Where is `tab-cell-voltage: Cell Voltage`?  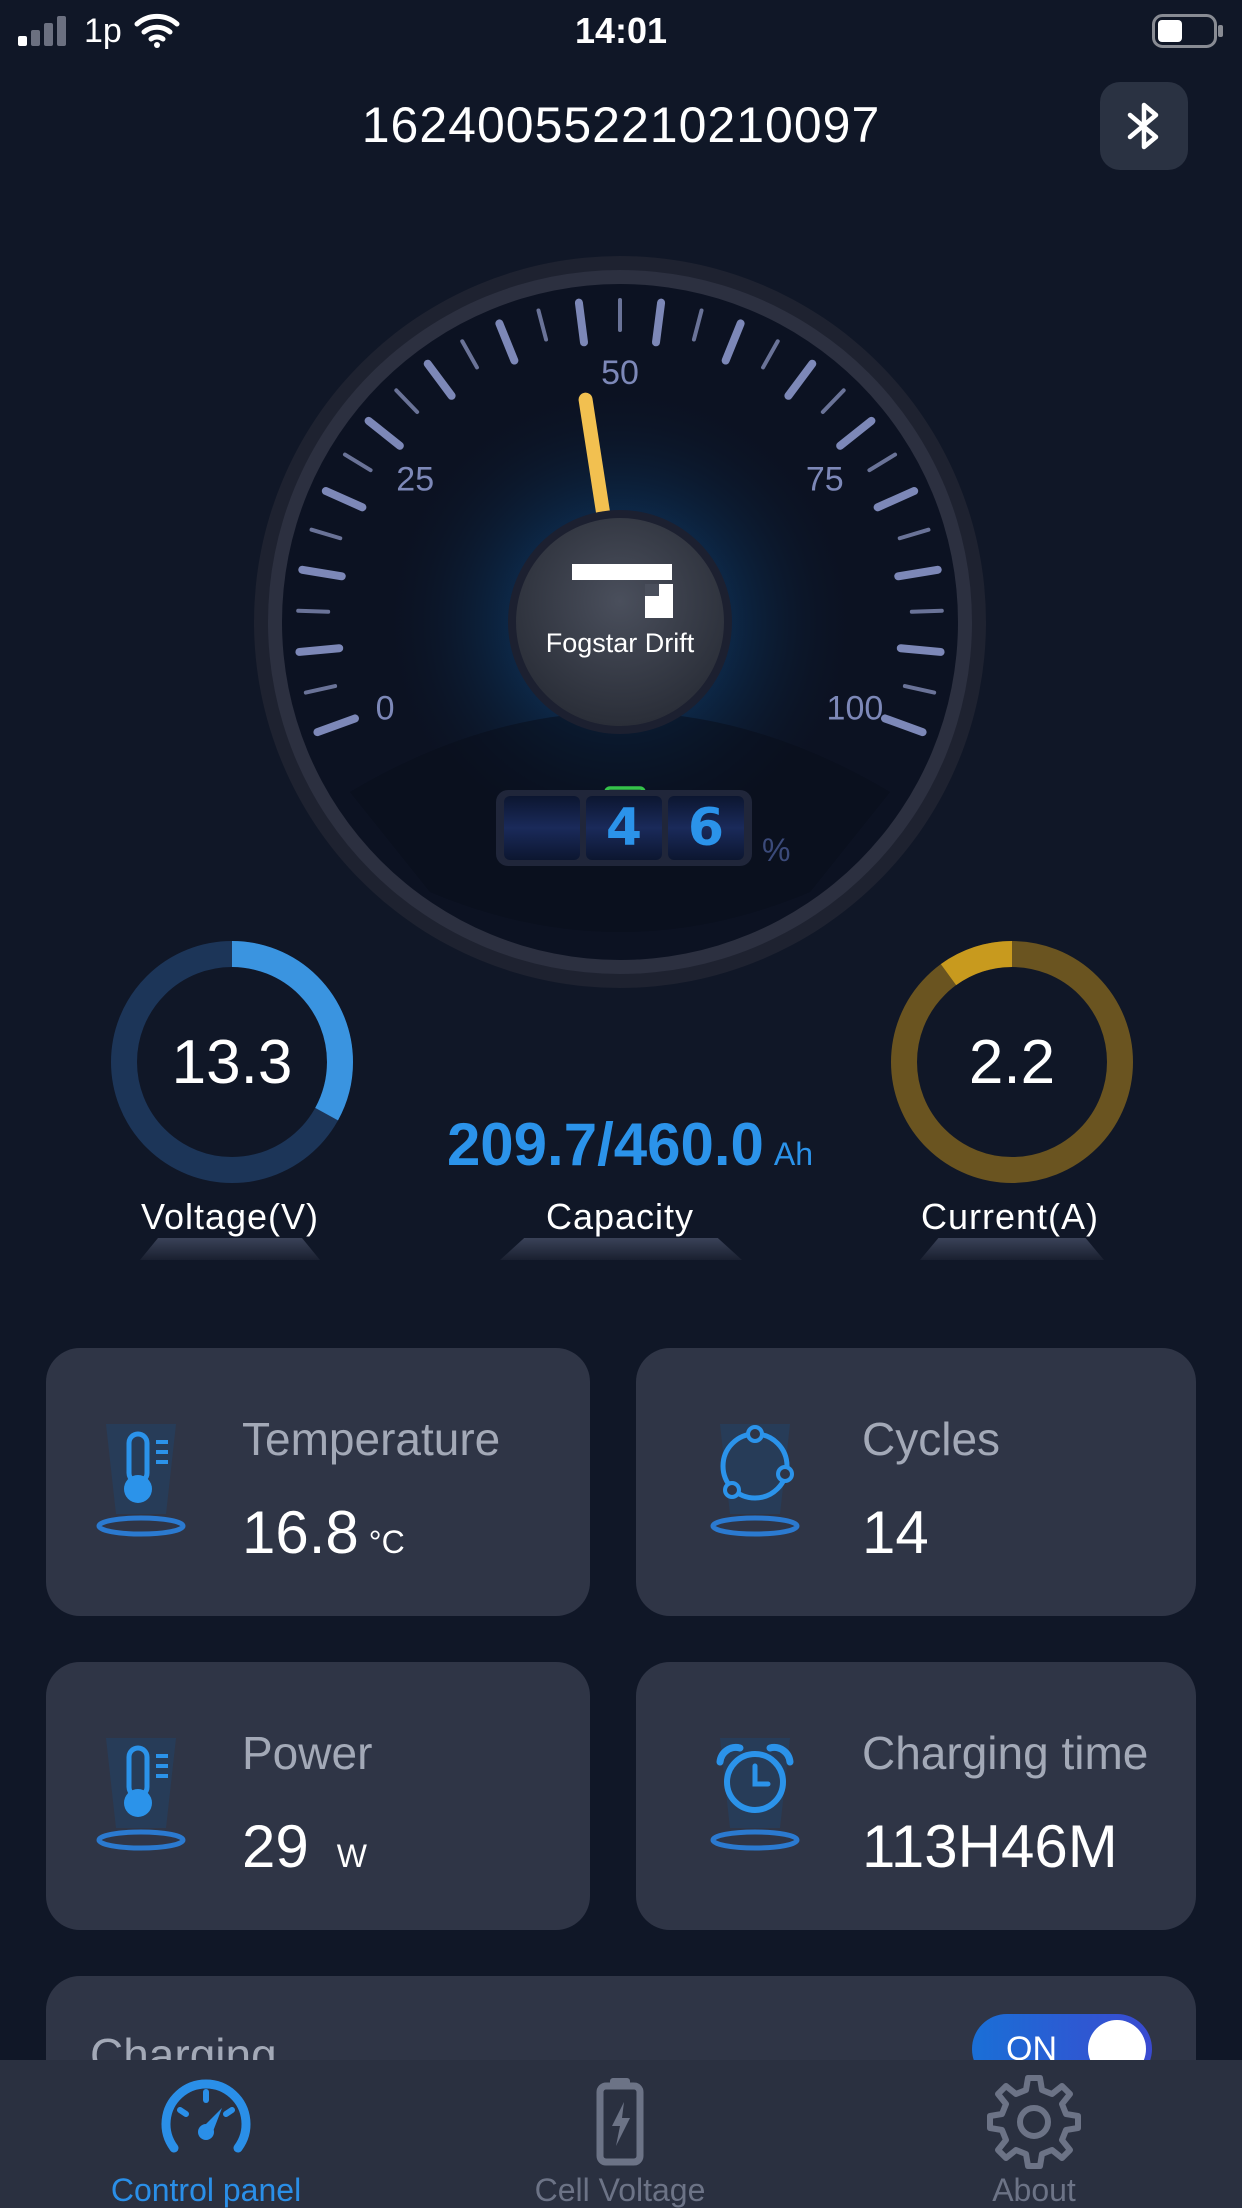
tab-cell-voltage: Cell Voltage is located at coordinates (620, 2134).